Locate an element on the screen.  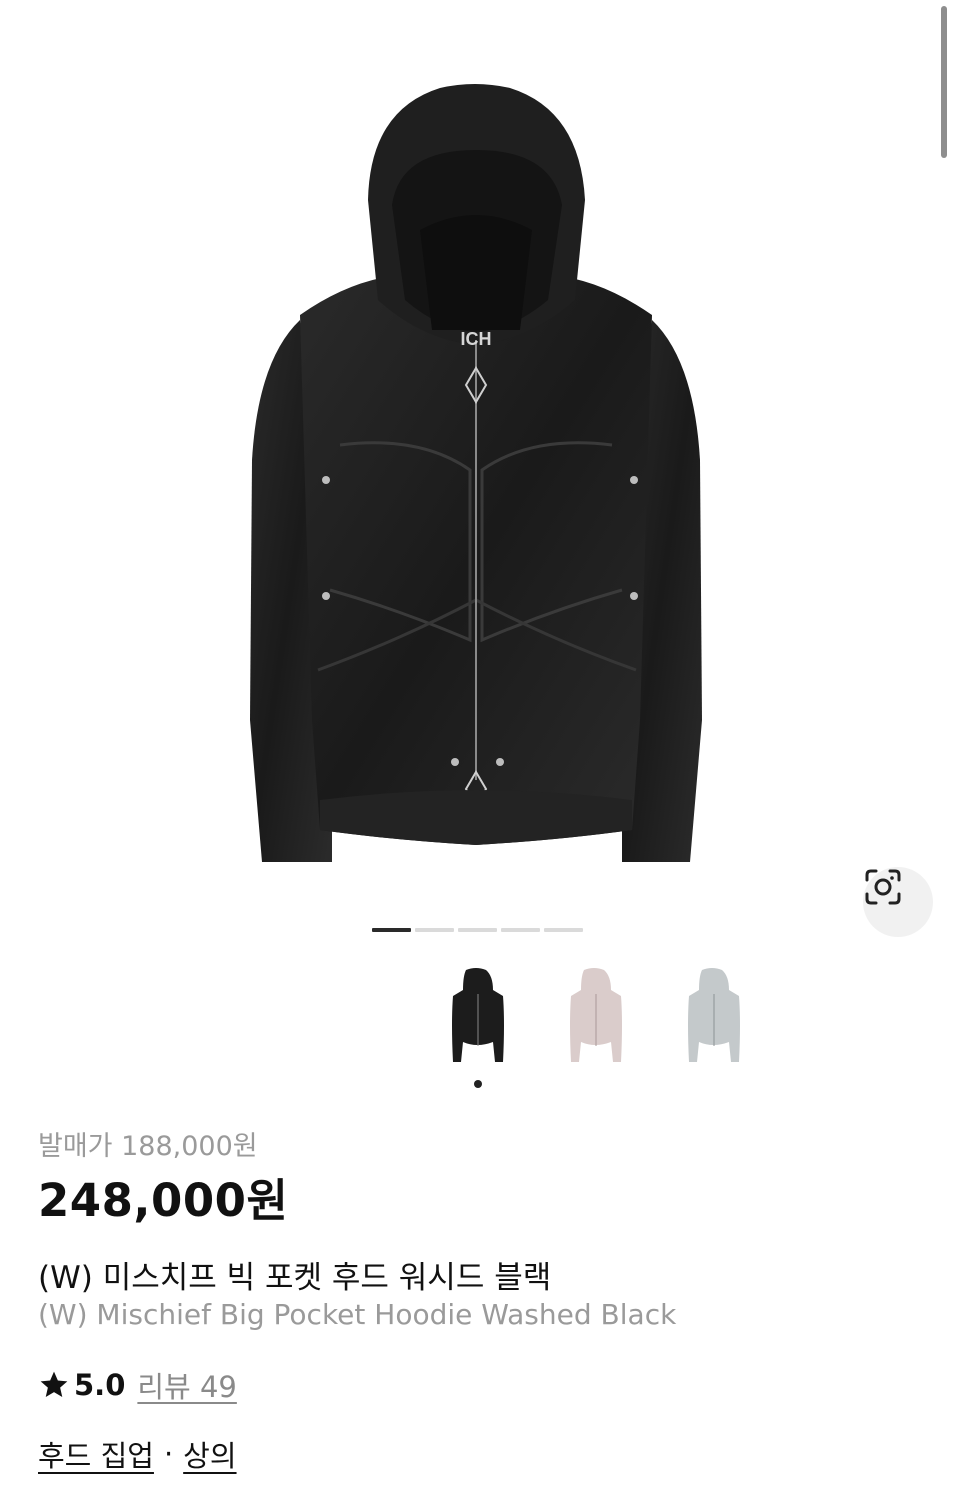
color-variant-selector is located at coordinates (596, 1025).